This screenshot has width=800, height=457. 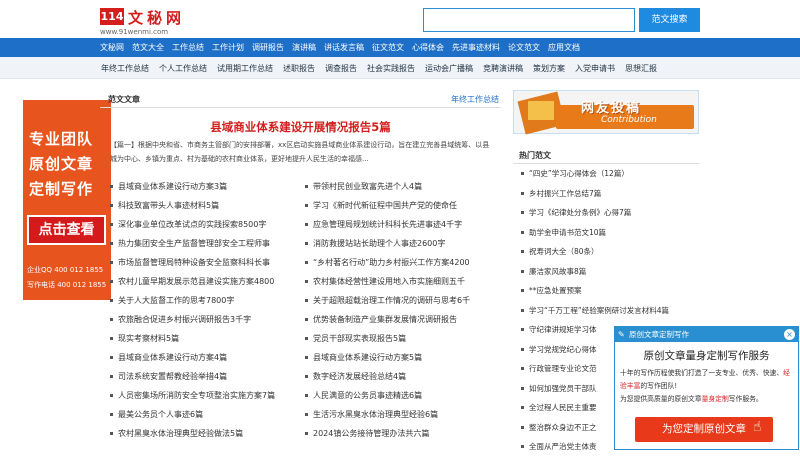 I want to click on logo-name: 文秘网, so click(x=157, y=18).